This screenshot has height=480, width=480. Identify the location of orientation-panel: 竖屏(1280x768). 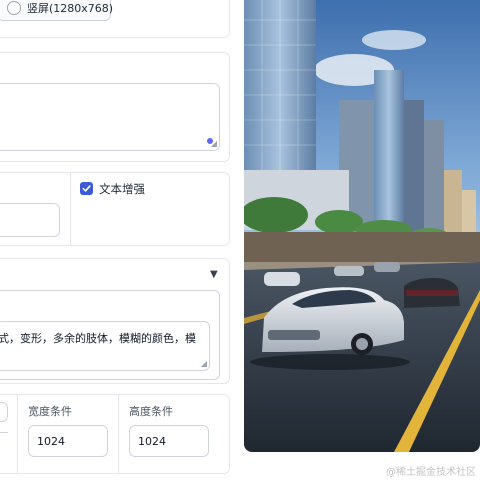
(115, 19).